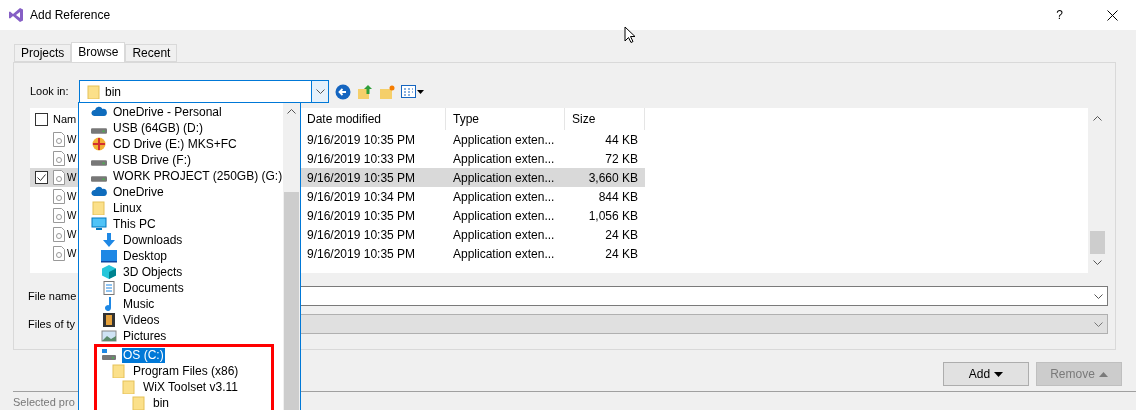 This screenshot has height=410, width=1136. I want to click on tab: Projects, so click(43, 53).